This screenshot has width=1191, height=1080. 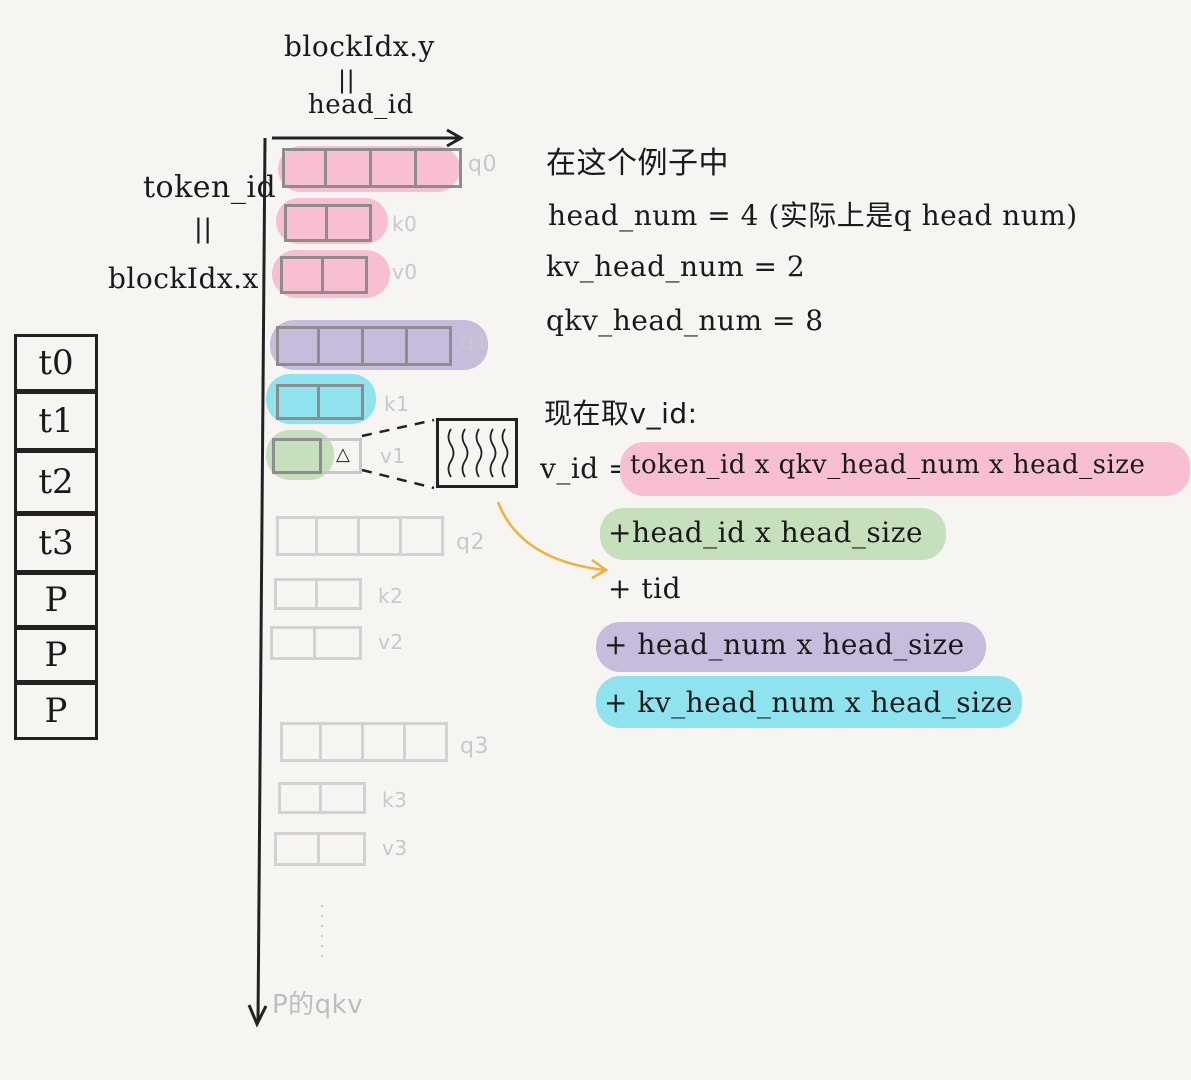 What do you see at coordinates (372, 168) in the screenshot?
I see `q0-block` at bounding box center [372, 168].